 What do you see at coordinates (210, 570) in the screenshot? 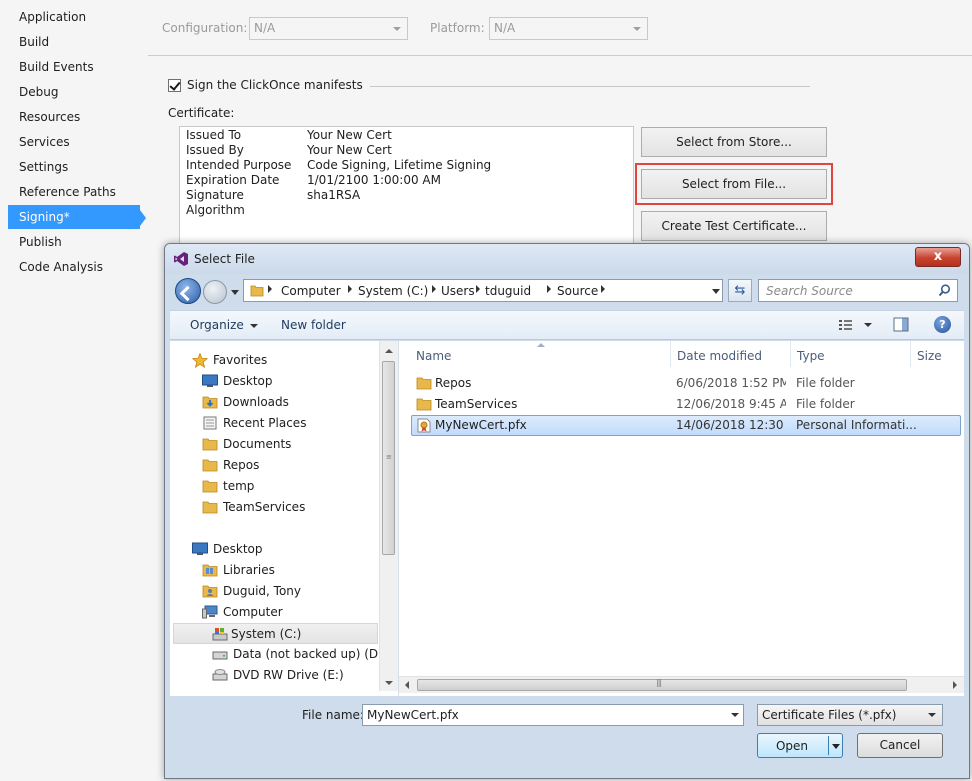
I see `libraries-icon` at bounding box center [210, 570].